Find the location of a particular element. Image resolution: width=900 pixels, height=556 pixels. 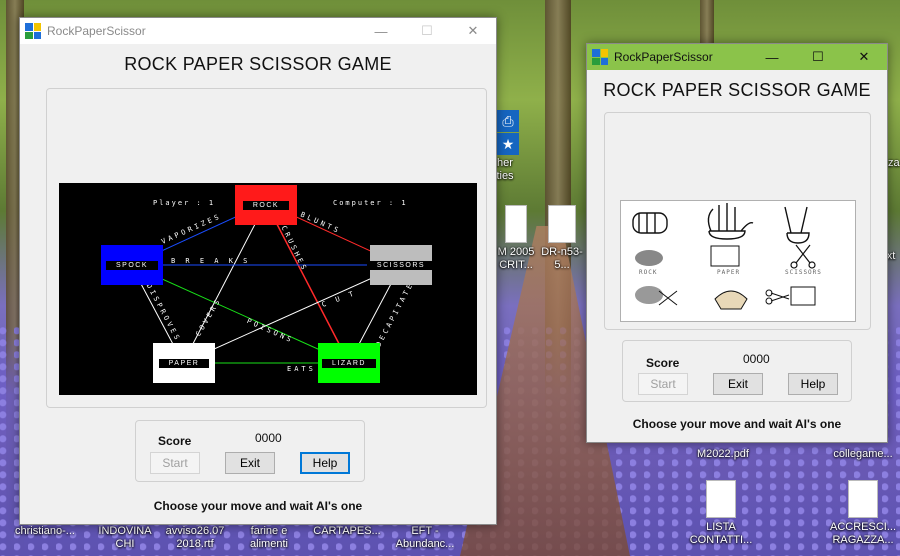

computer-score-label: Computer : 1 is located at coordinates (370, 203).